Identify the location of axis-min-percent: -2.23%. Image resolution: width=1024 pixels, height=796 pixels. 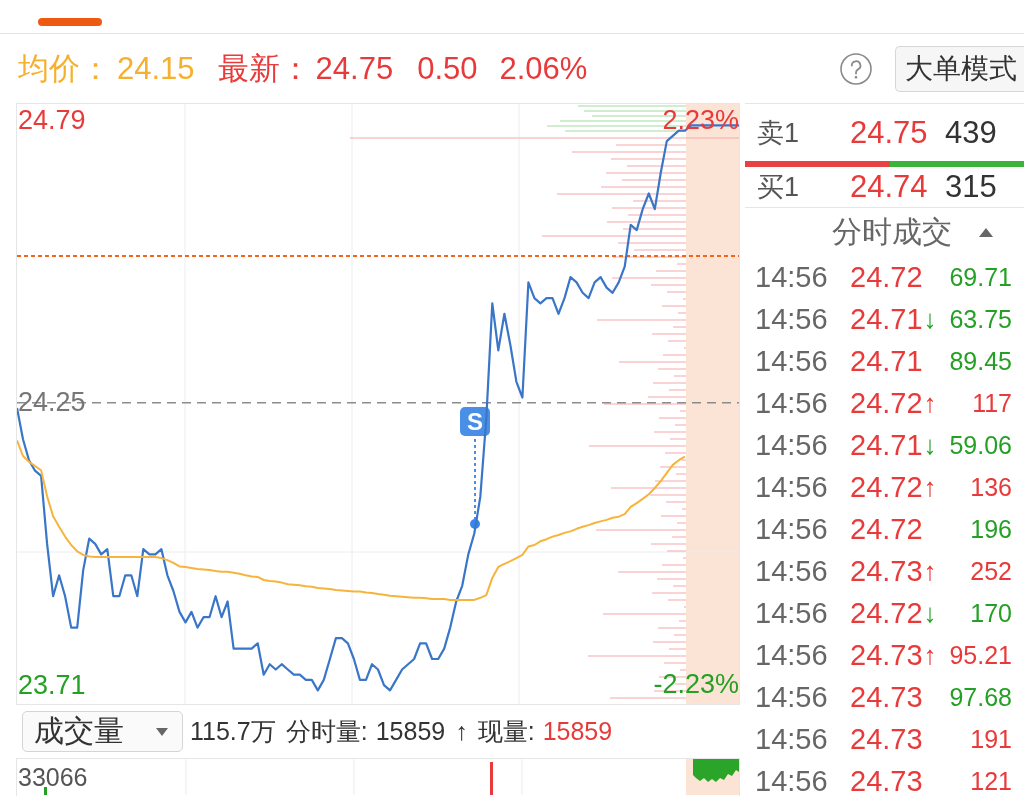
(696, 684).